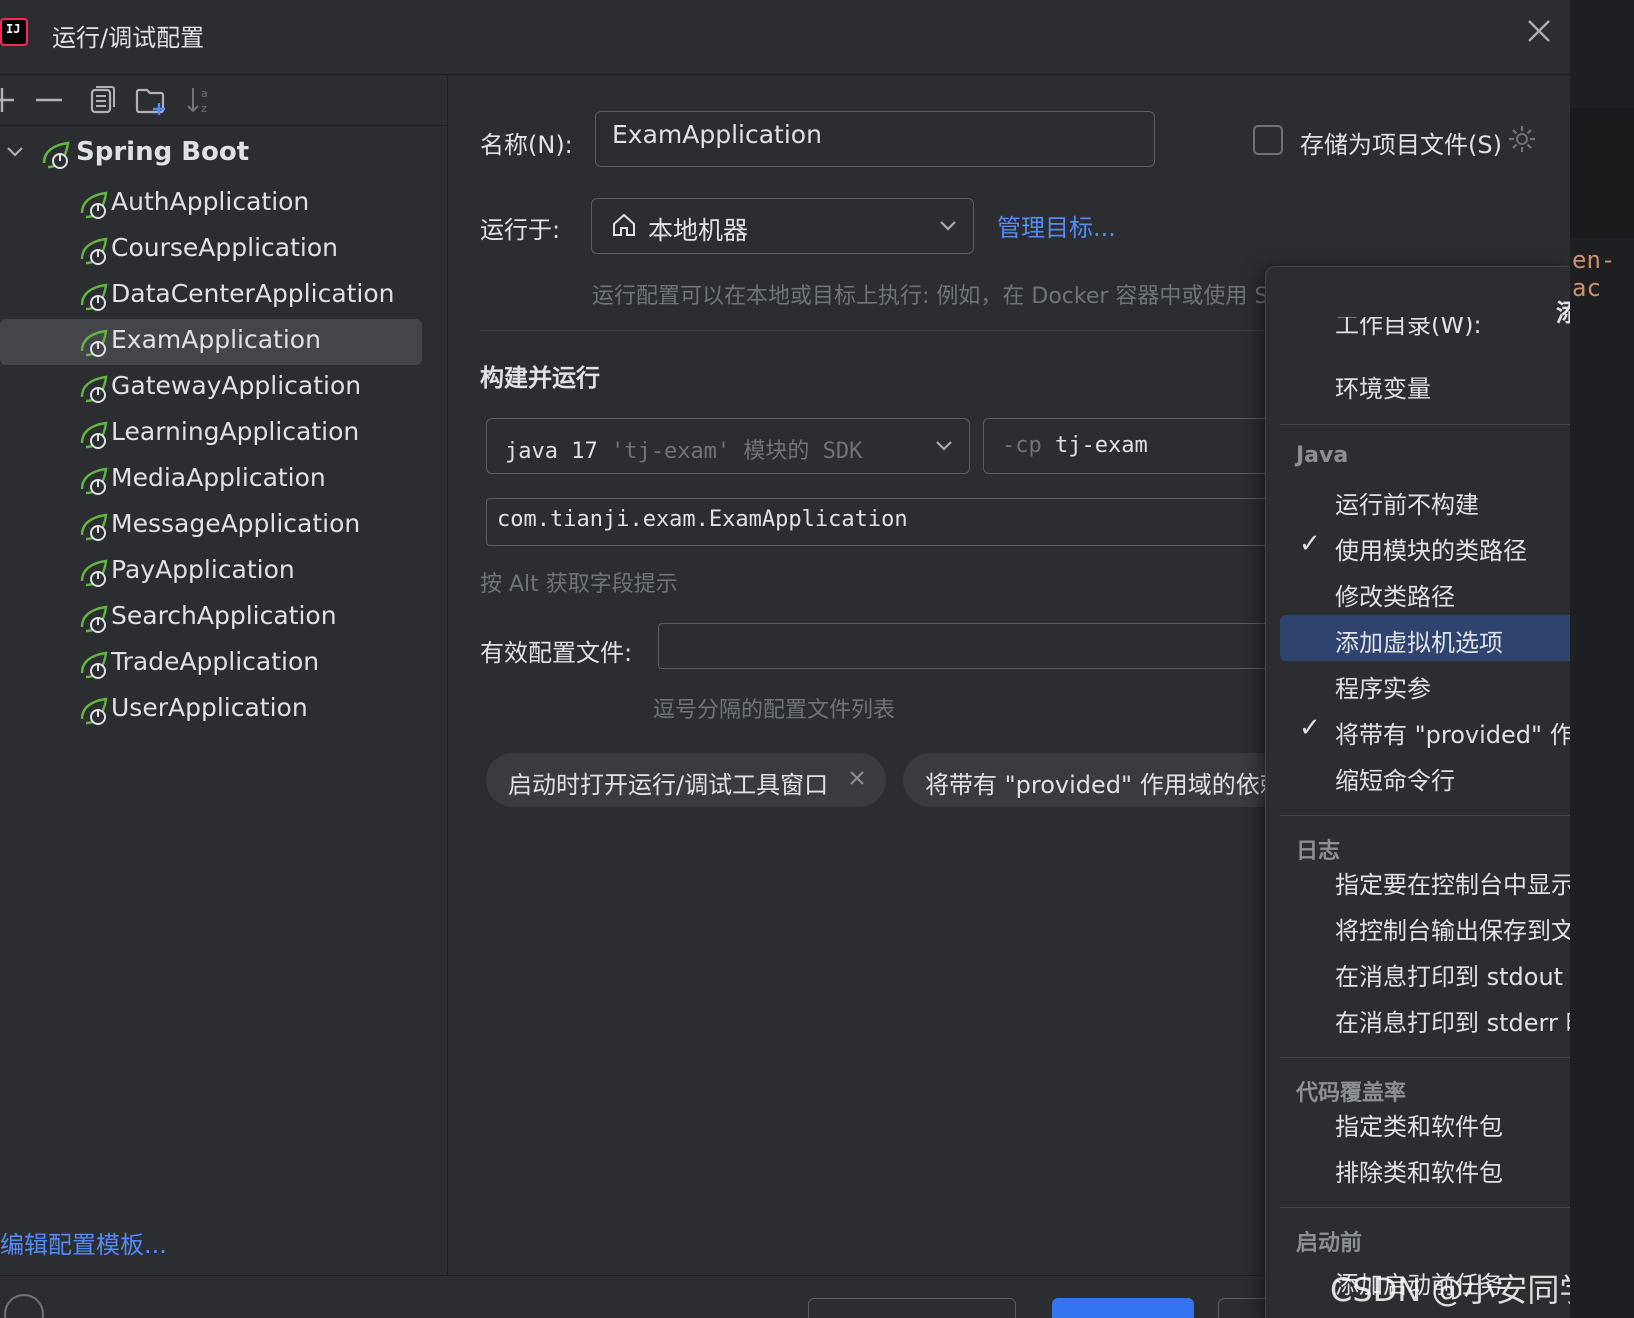  What do you see at coordinates (1425, 972) in the screenshot?
I see `popup-item-show-stdout: 在消息打印到 stdout 时显示` at bounding box center [1425, 972].